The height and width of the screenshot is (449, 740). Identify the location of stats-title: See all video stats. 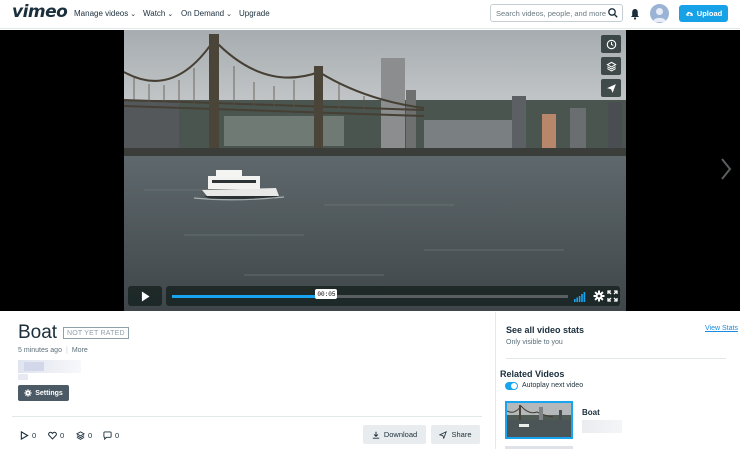
(545, 330).